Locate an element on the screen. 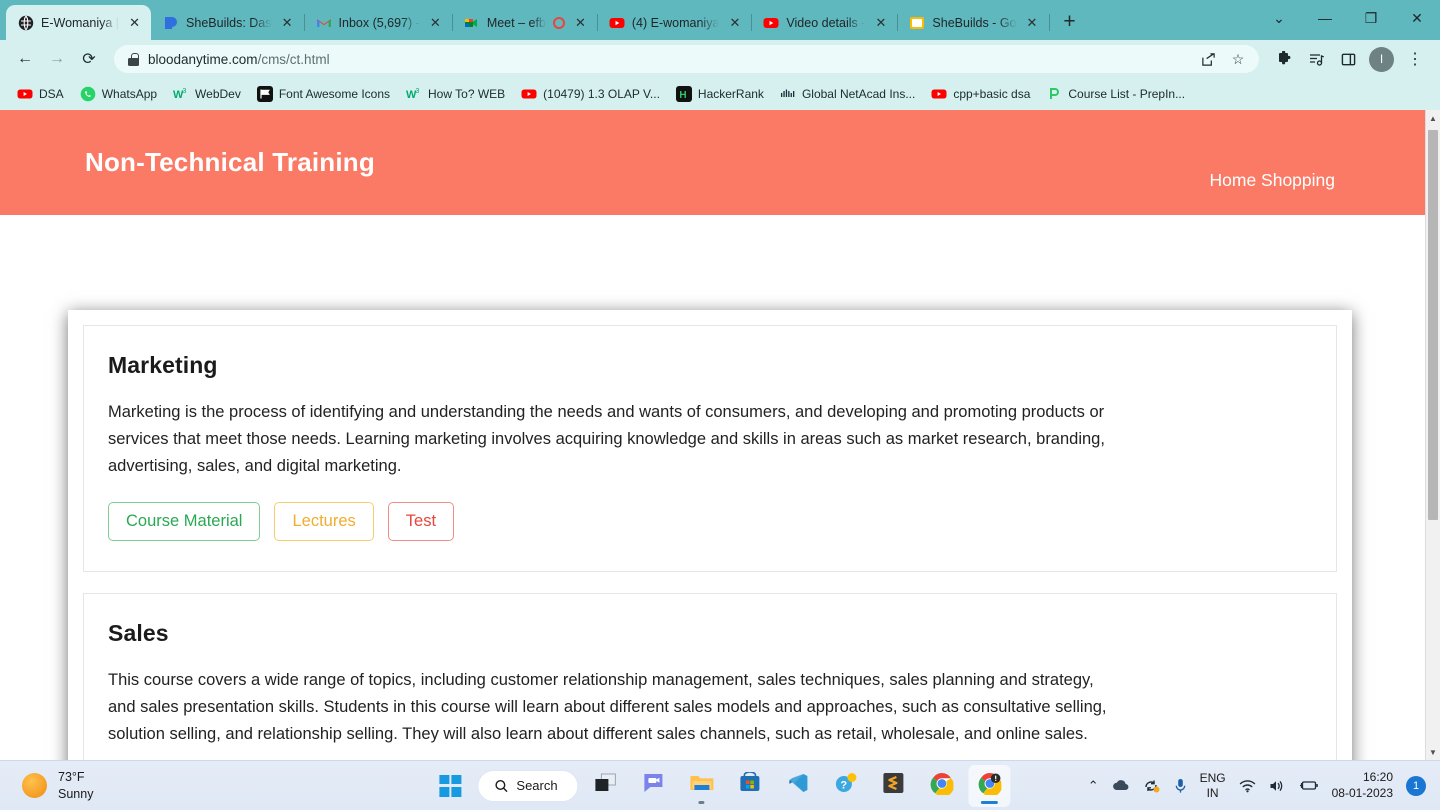 The width and height of the screenshot is (1440, 810). sun-icon is located at coordinates (34, 785).